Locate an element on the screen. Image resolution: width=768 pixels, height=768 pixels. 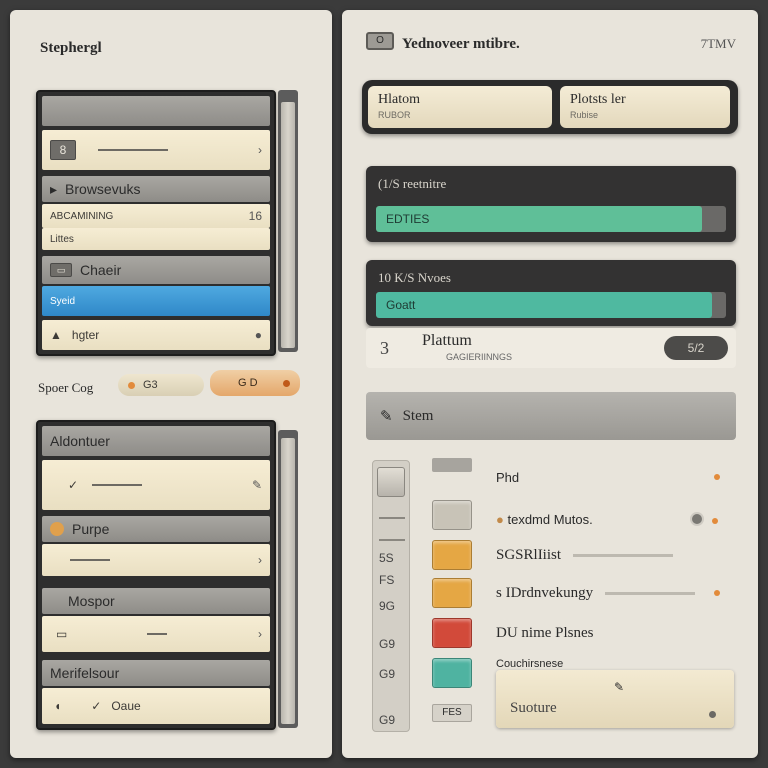
vertical-slider: 5S FS 9G G9 G9 G9 is located at coordinates (391, 596).